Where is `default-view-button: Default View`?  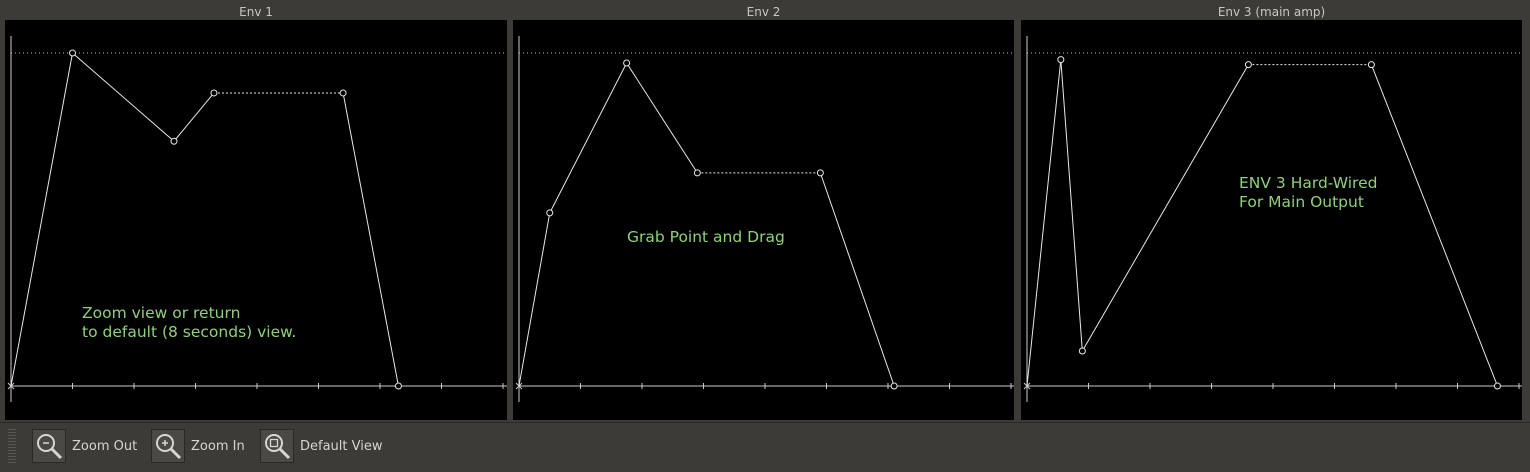
default-view-button: Default View is located at coordinates (321, 446).